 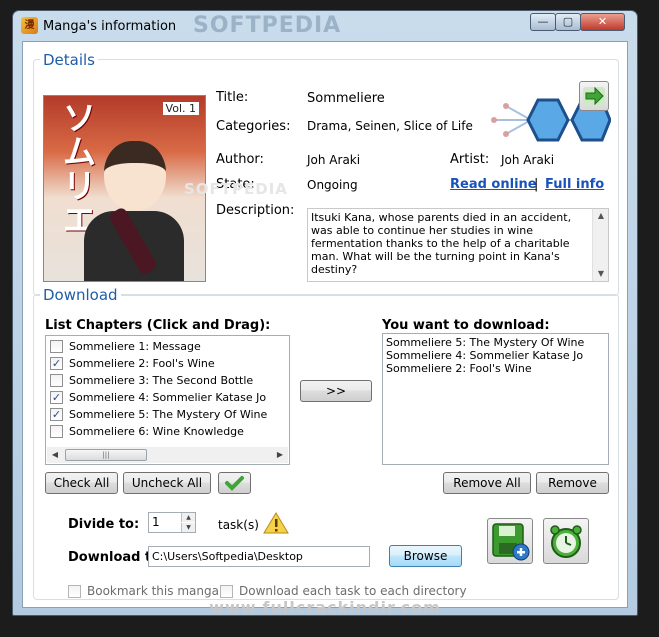 I want to click on chapter-list-item: Sommeliere 6: Wine Knowledge, so click(x=147, y=431).